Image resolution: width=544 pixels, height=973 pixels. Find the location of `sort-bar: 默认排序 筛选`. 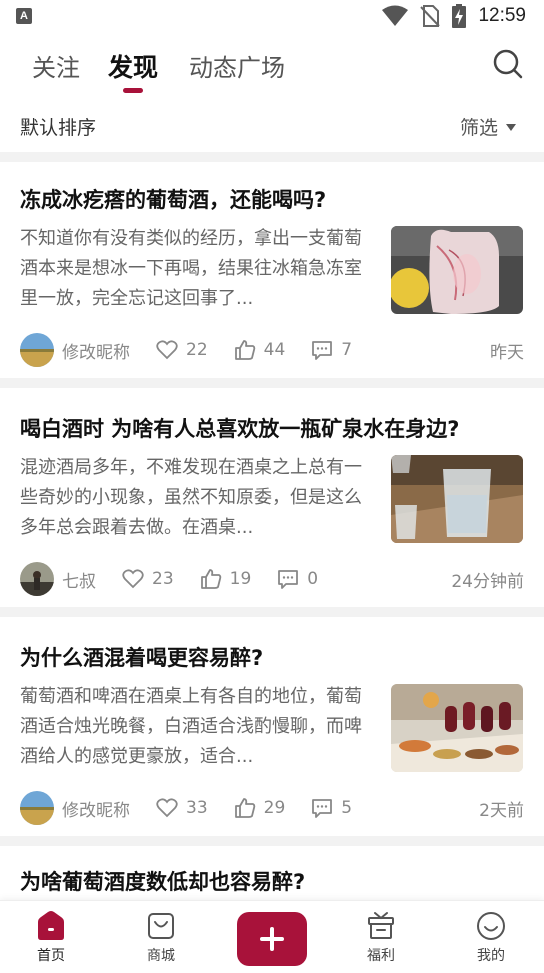

sort-bar: 默认排序 筛选 is located at coordinates (272, 126).